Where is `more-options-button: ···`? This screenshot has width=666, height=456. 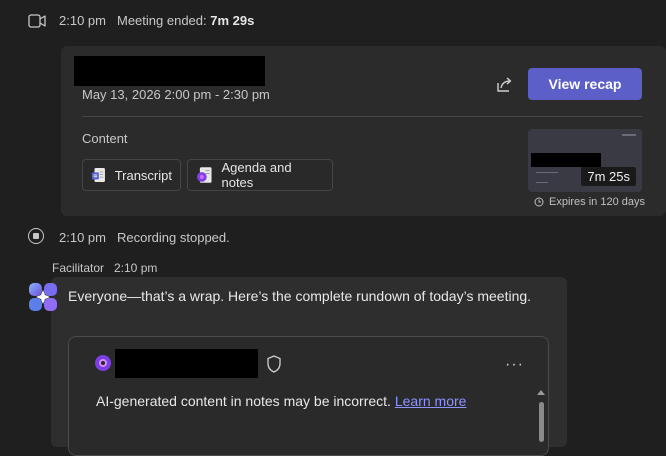 more-options-button: ··· is located at coordinates (514, 365).